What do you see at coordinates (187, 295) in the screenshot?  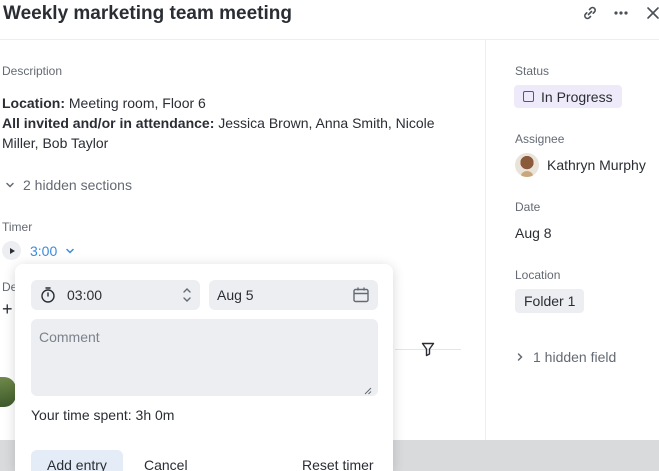 I see `stepper-icon` at bounding box center [187, 295].